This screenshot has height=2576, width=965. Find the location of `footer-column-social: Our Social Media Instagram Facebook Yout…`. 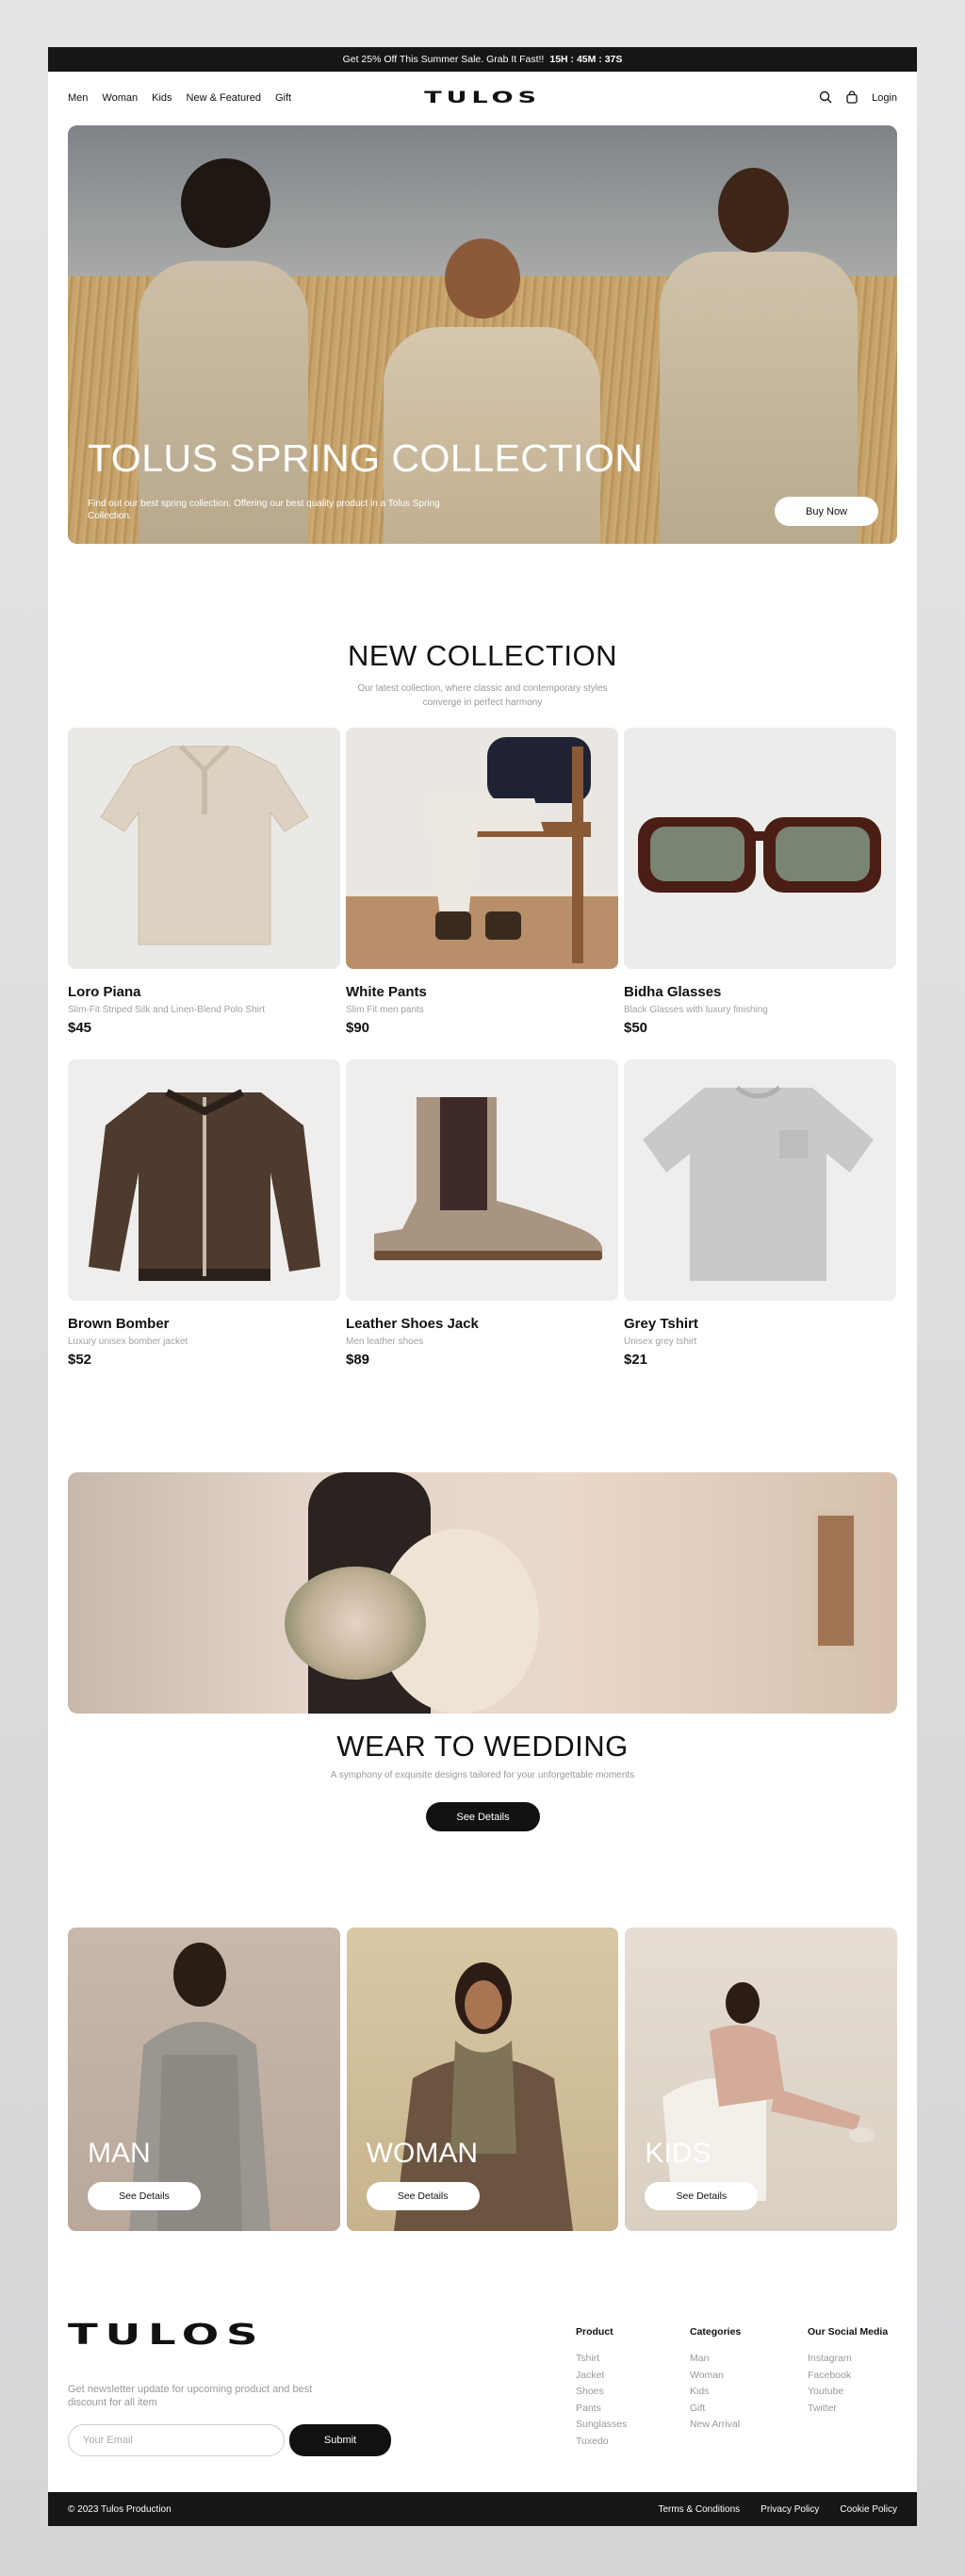

footer-column-social: Our Social Media Instagram Facebook Yout… is located at coordinates (848, 2371).